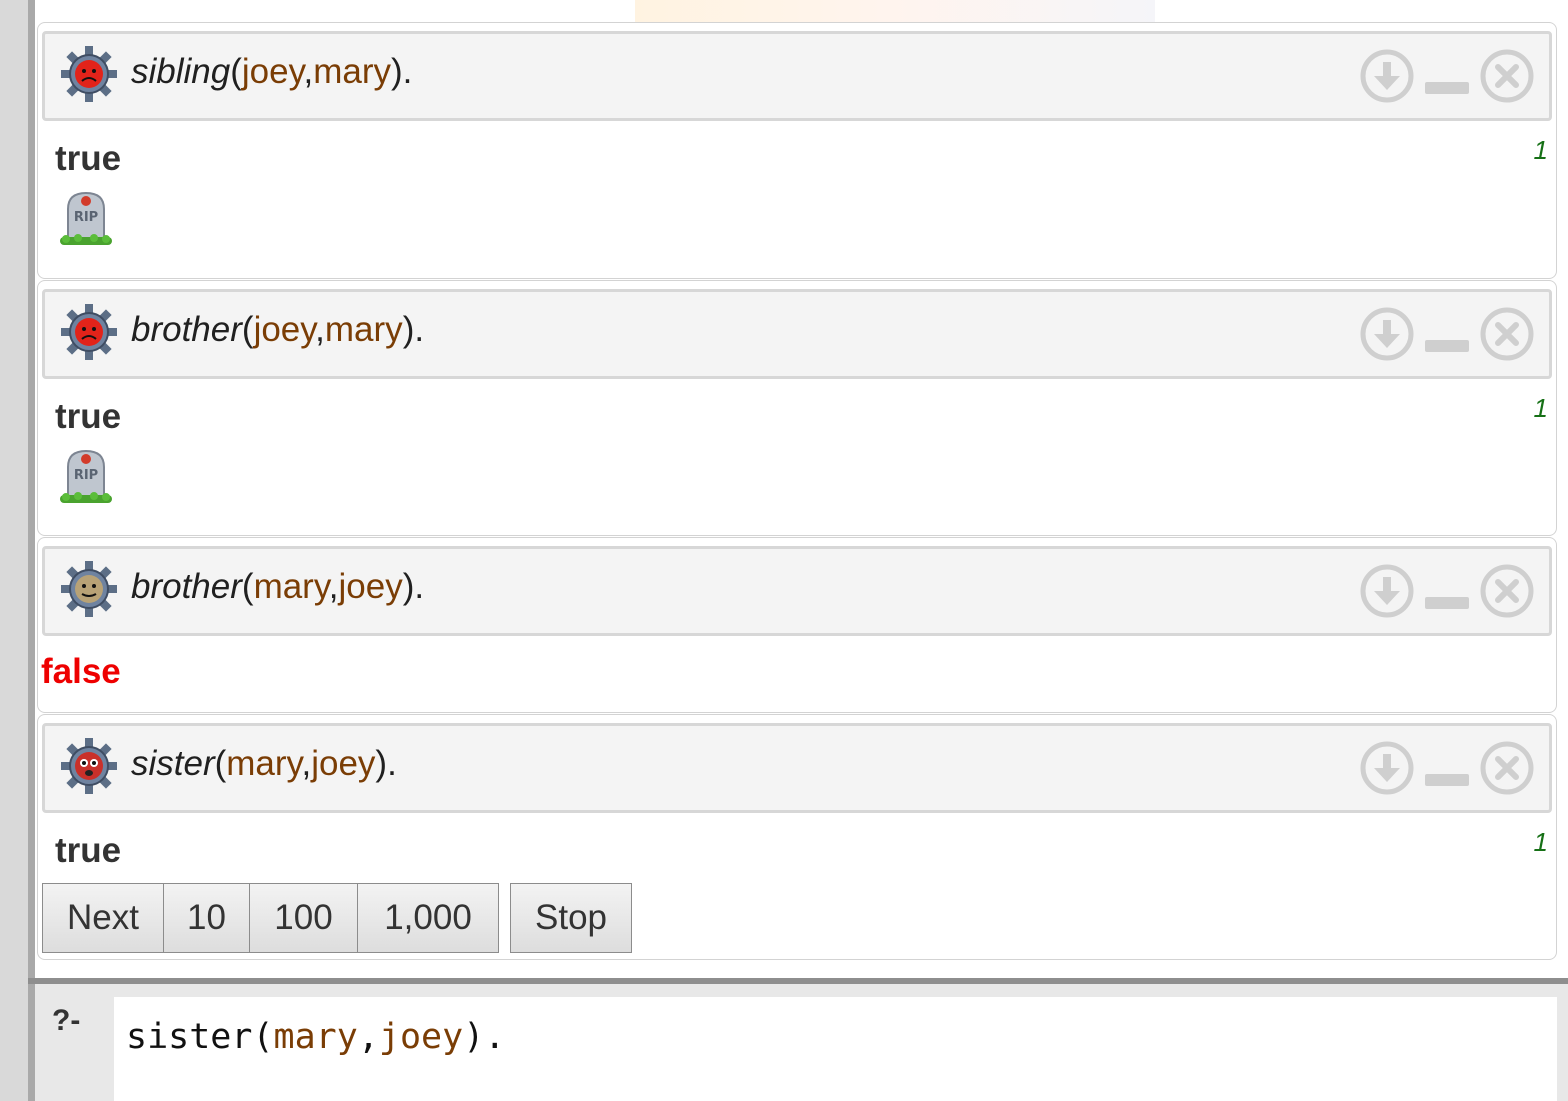  What do you see at coordinates (797, 768) in the screenshot?
I see `query-header: sister(mary,joey).` at bounding box center [797, 768].